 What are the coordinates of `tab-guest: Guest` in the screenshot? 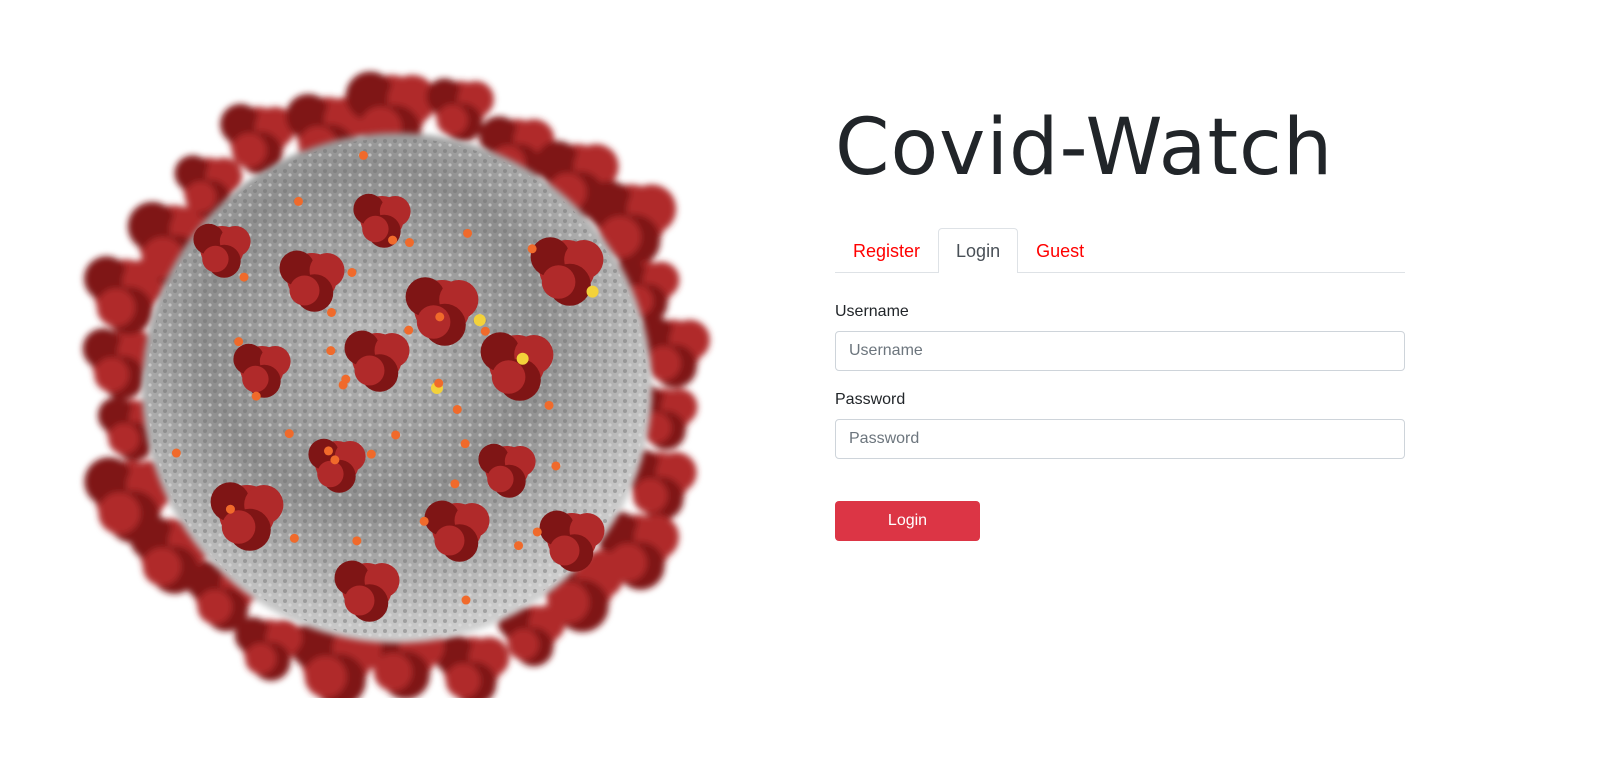 It's located at (1060, 250).